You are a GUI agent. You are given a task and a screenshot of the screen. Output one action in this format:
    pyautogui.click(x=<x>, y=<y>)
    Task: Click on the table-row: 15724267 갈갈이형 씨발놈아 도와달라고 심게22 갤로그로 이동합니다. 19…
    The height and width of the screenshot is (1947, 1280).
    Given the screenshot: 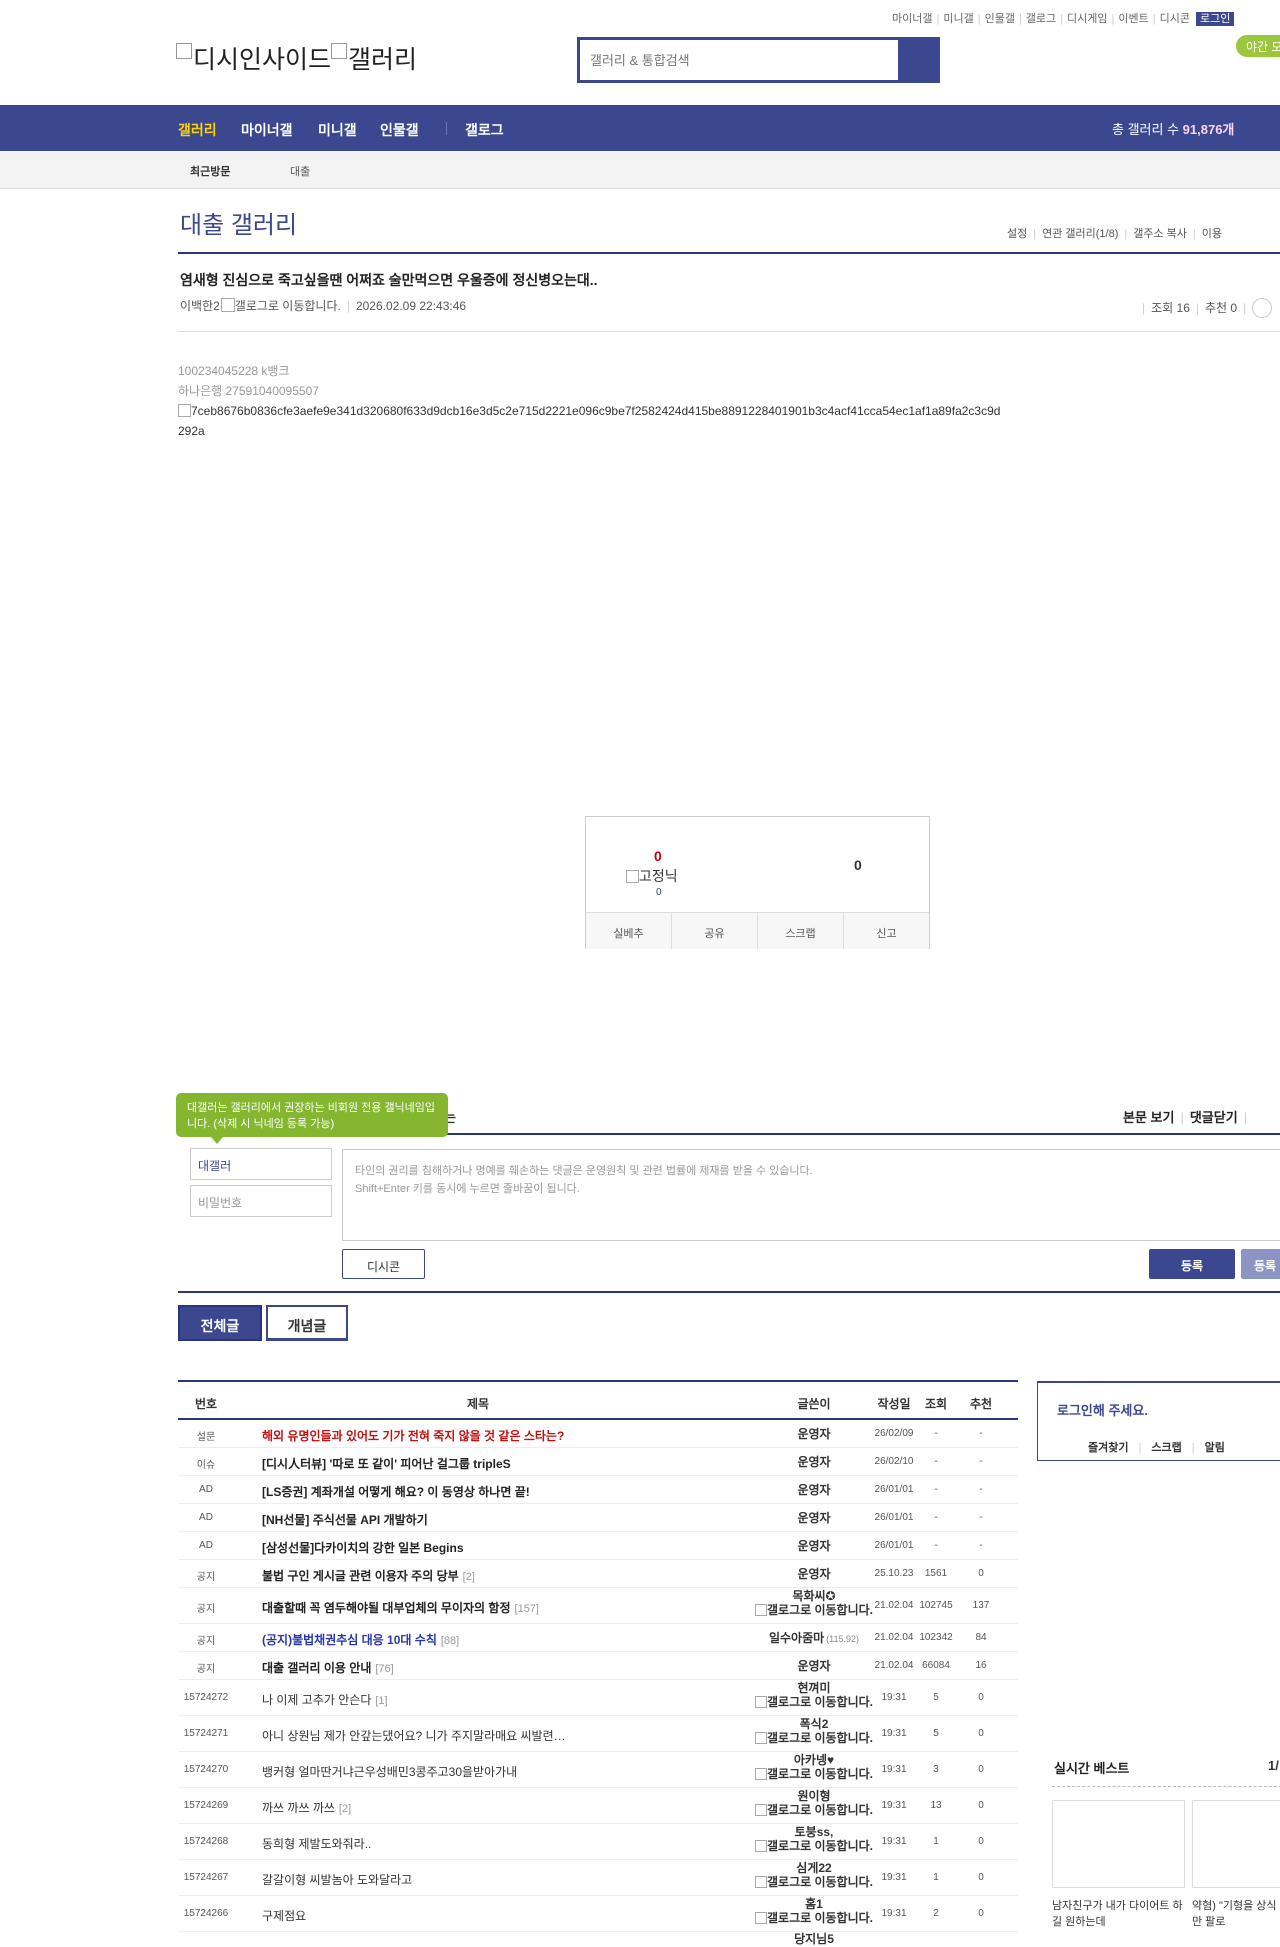 What is the action you would take?
    pyautogui.click(x=598, y=1878)
    